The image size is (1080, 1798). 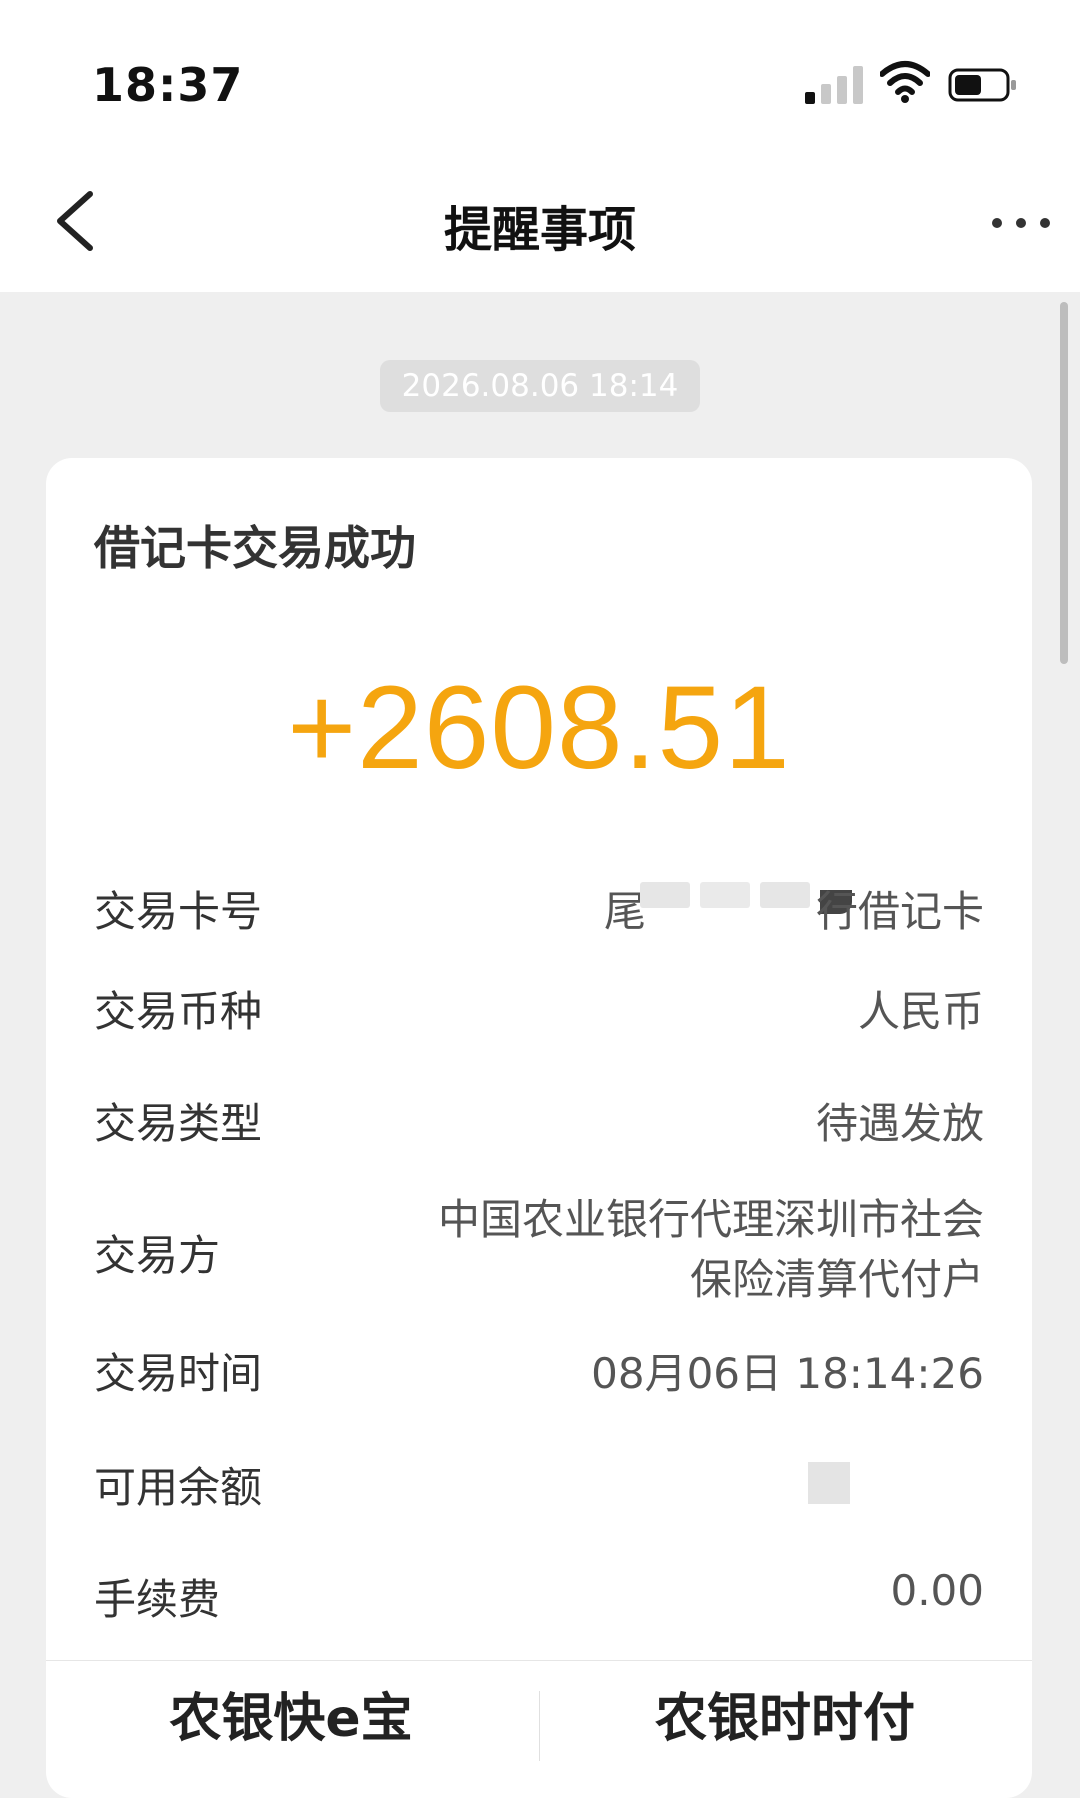 I want to click on row-value-line-2: 保险清算代付户, so click(x=836, y=1279).